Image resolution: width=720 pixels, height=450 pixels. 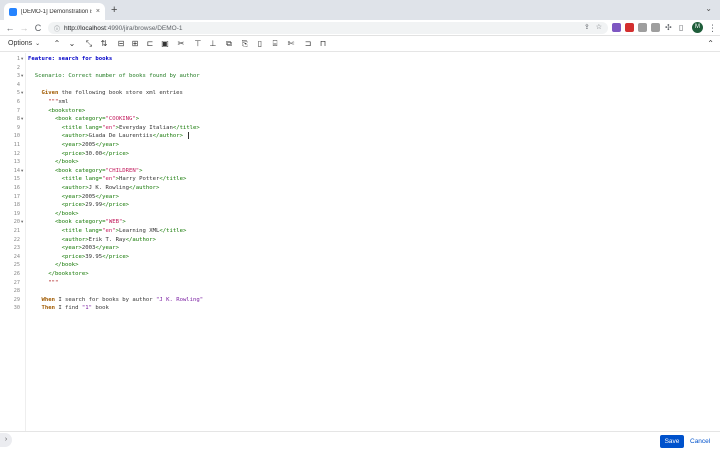 What do you see at coordinates (655, 27) in the screenshot?
I see `extension-4-icon` at bounding box center [655, 27].